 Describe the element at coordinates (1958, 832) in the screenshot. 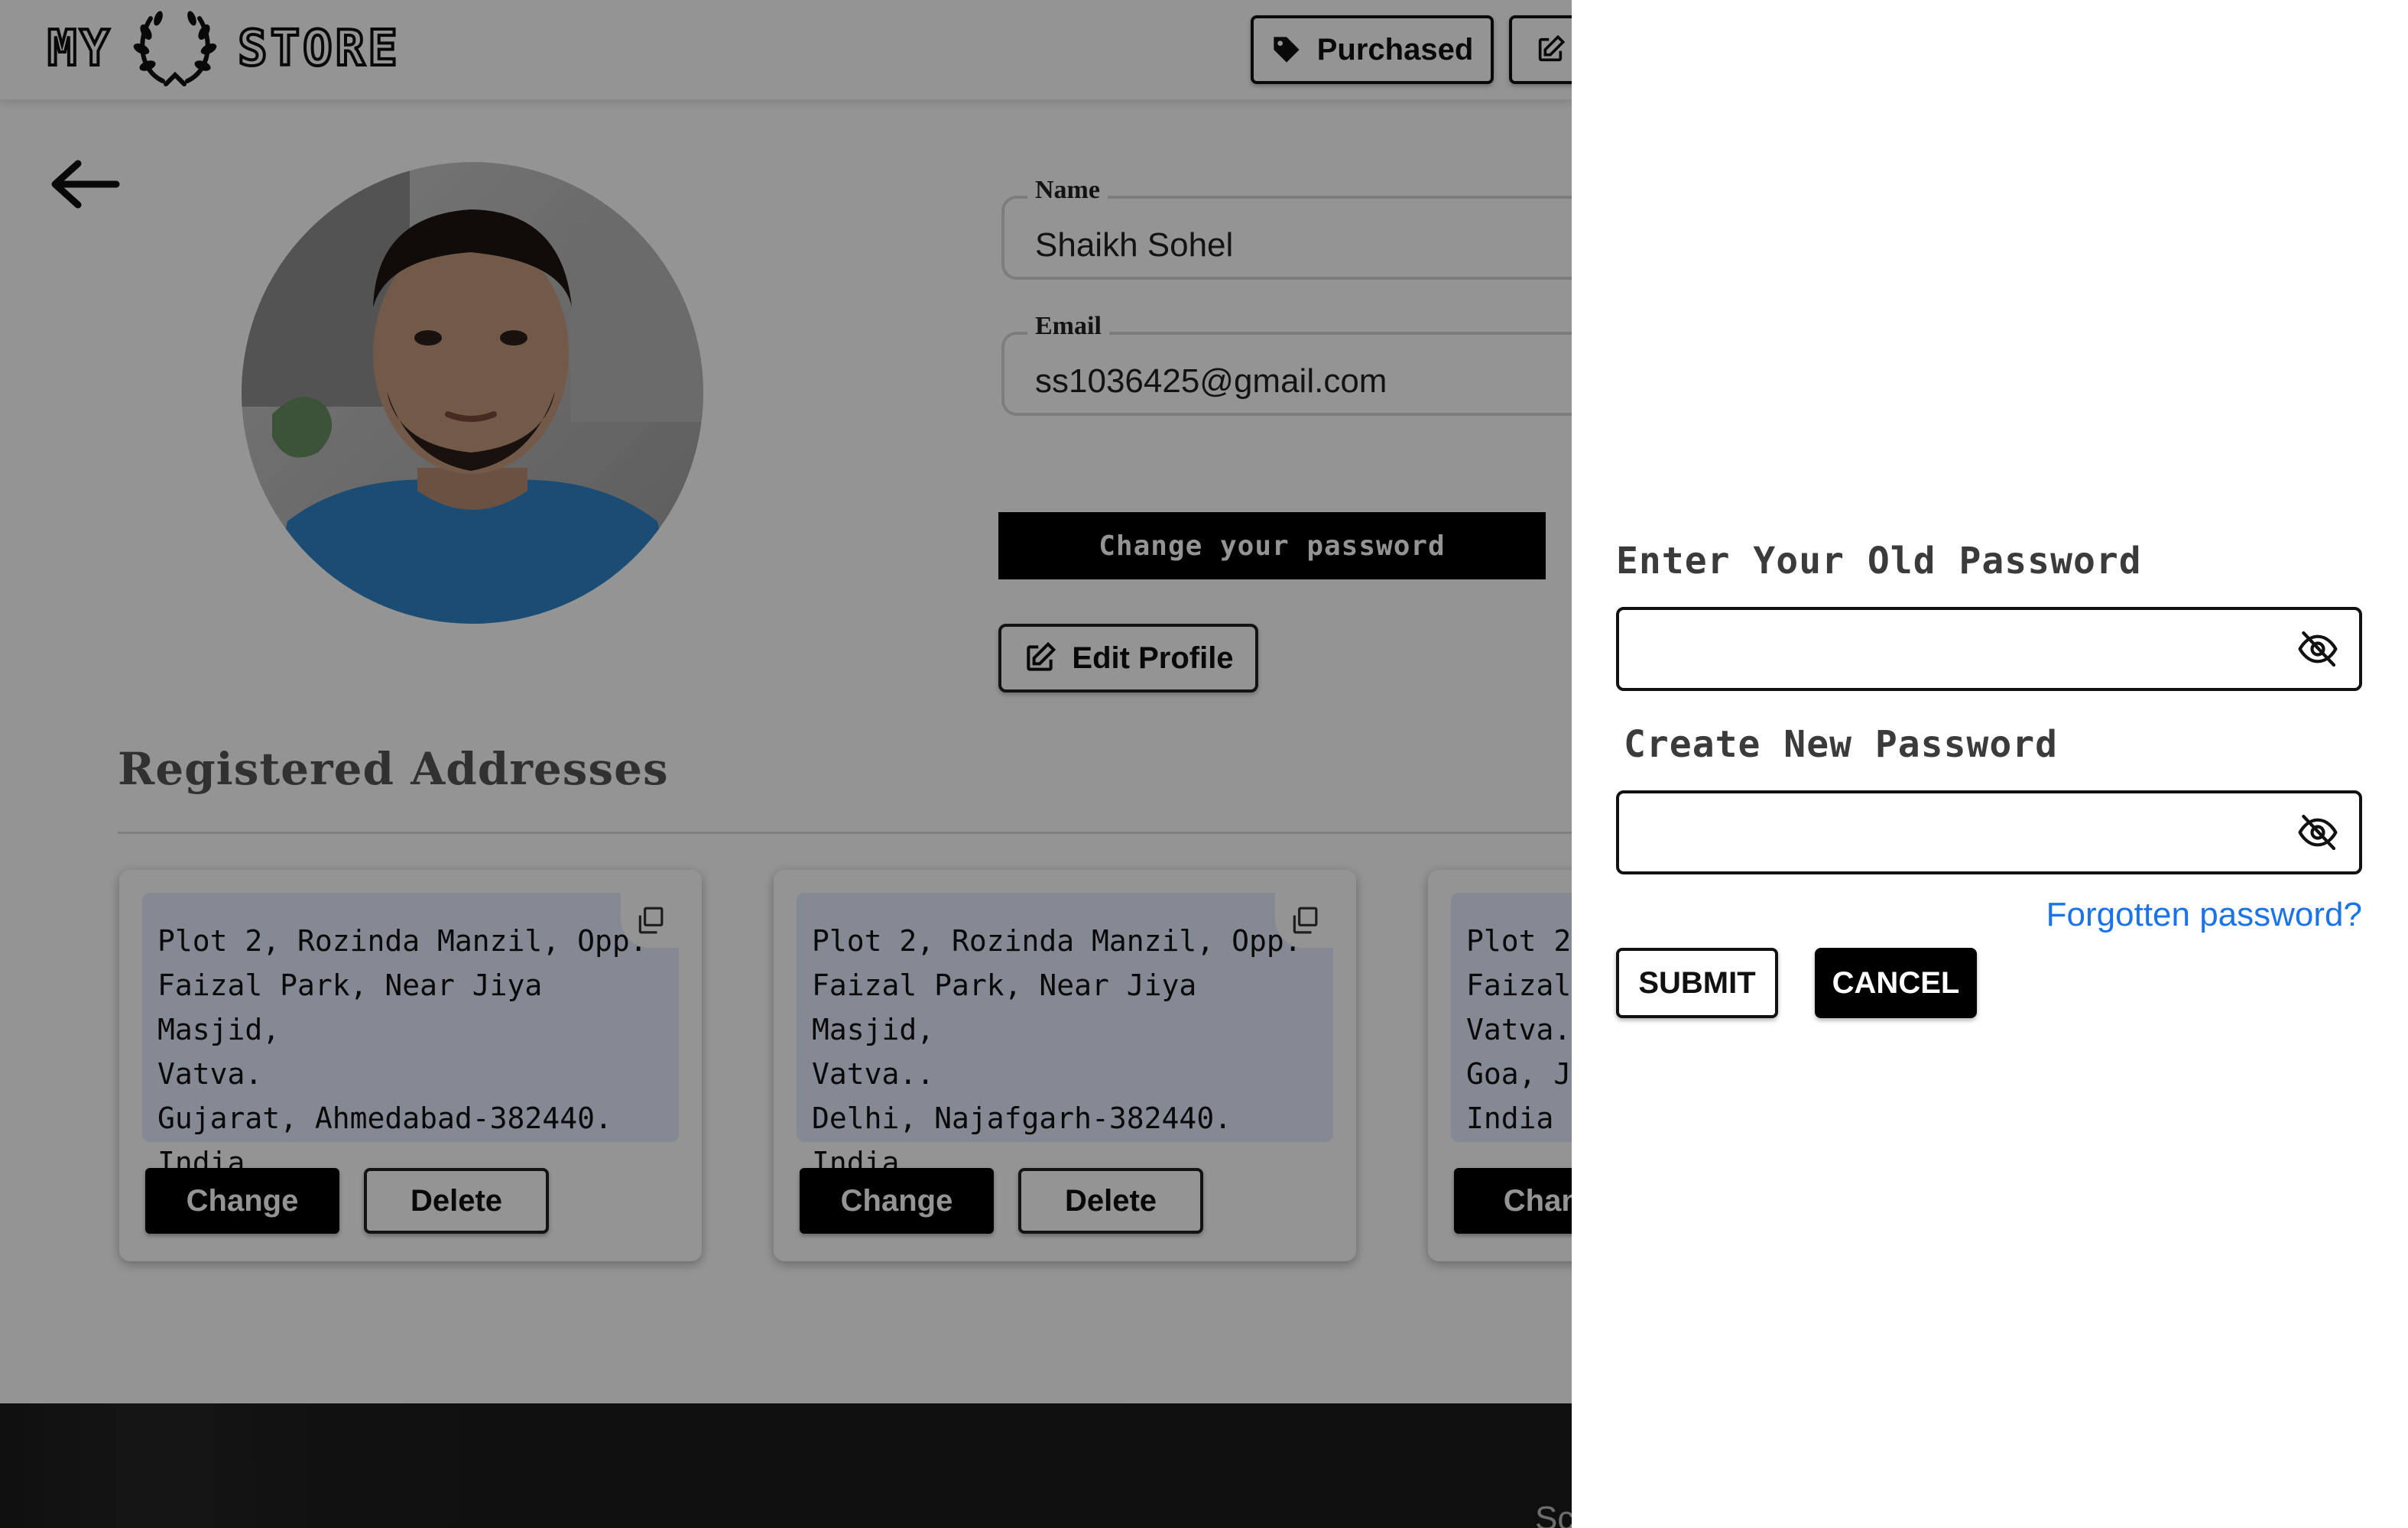

I see `new-password-input` at that location.